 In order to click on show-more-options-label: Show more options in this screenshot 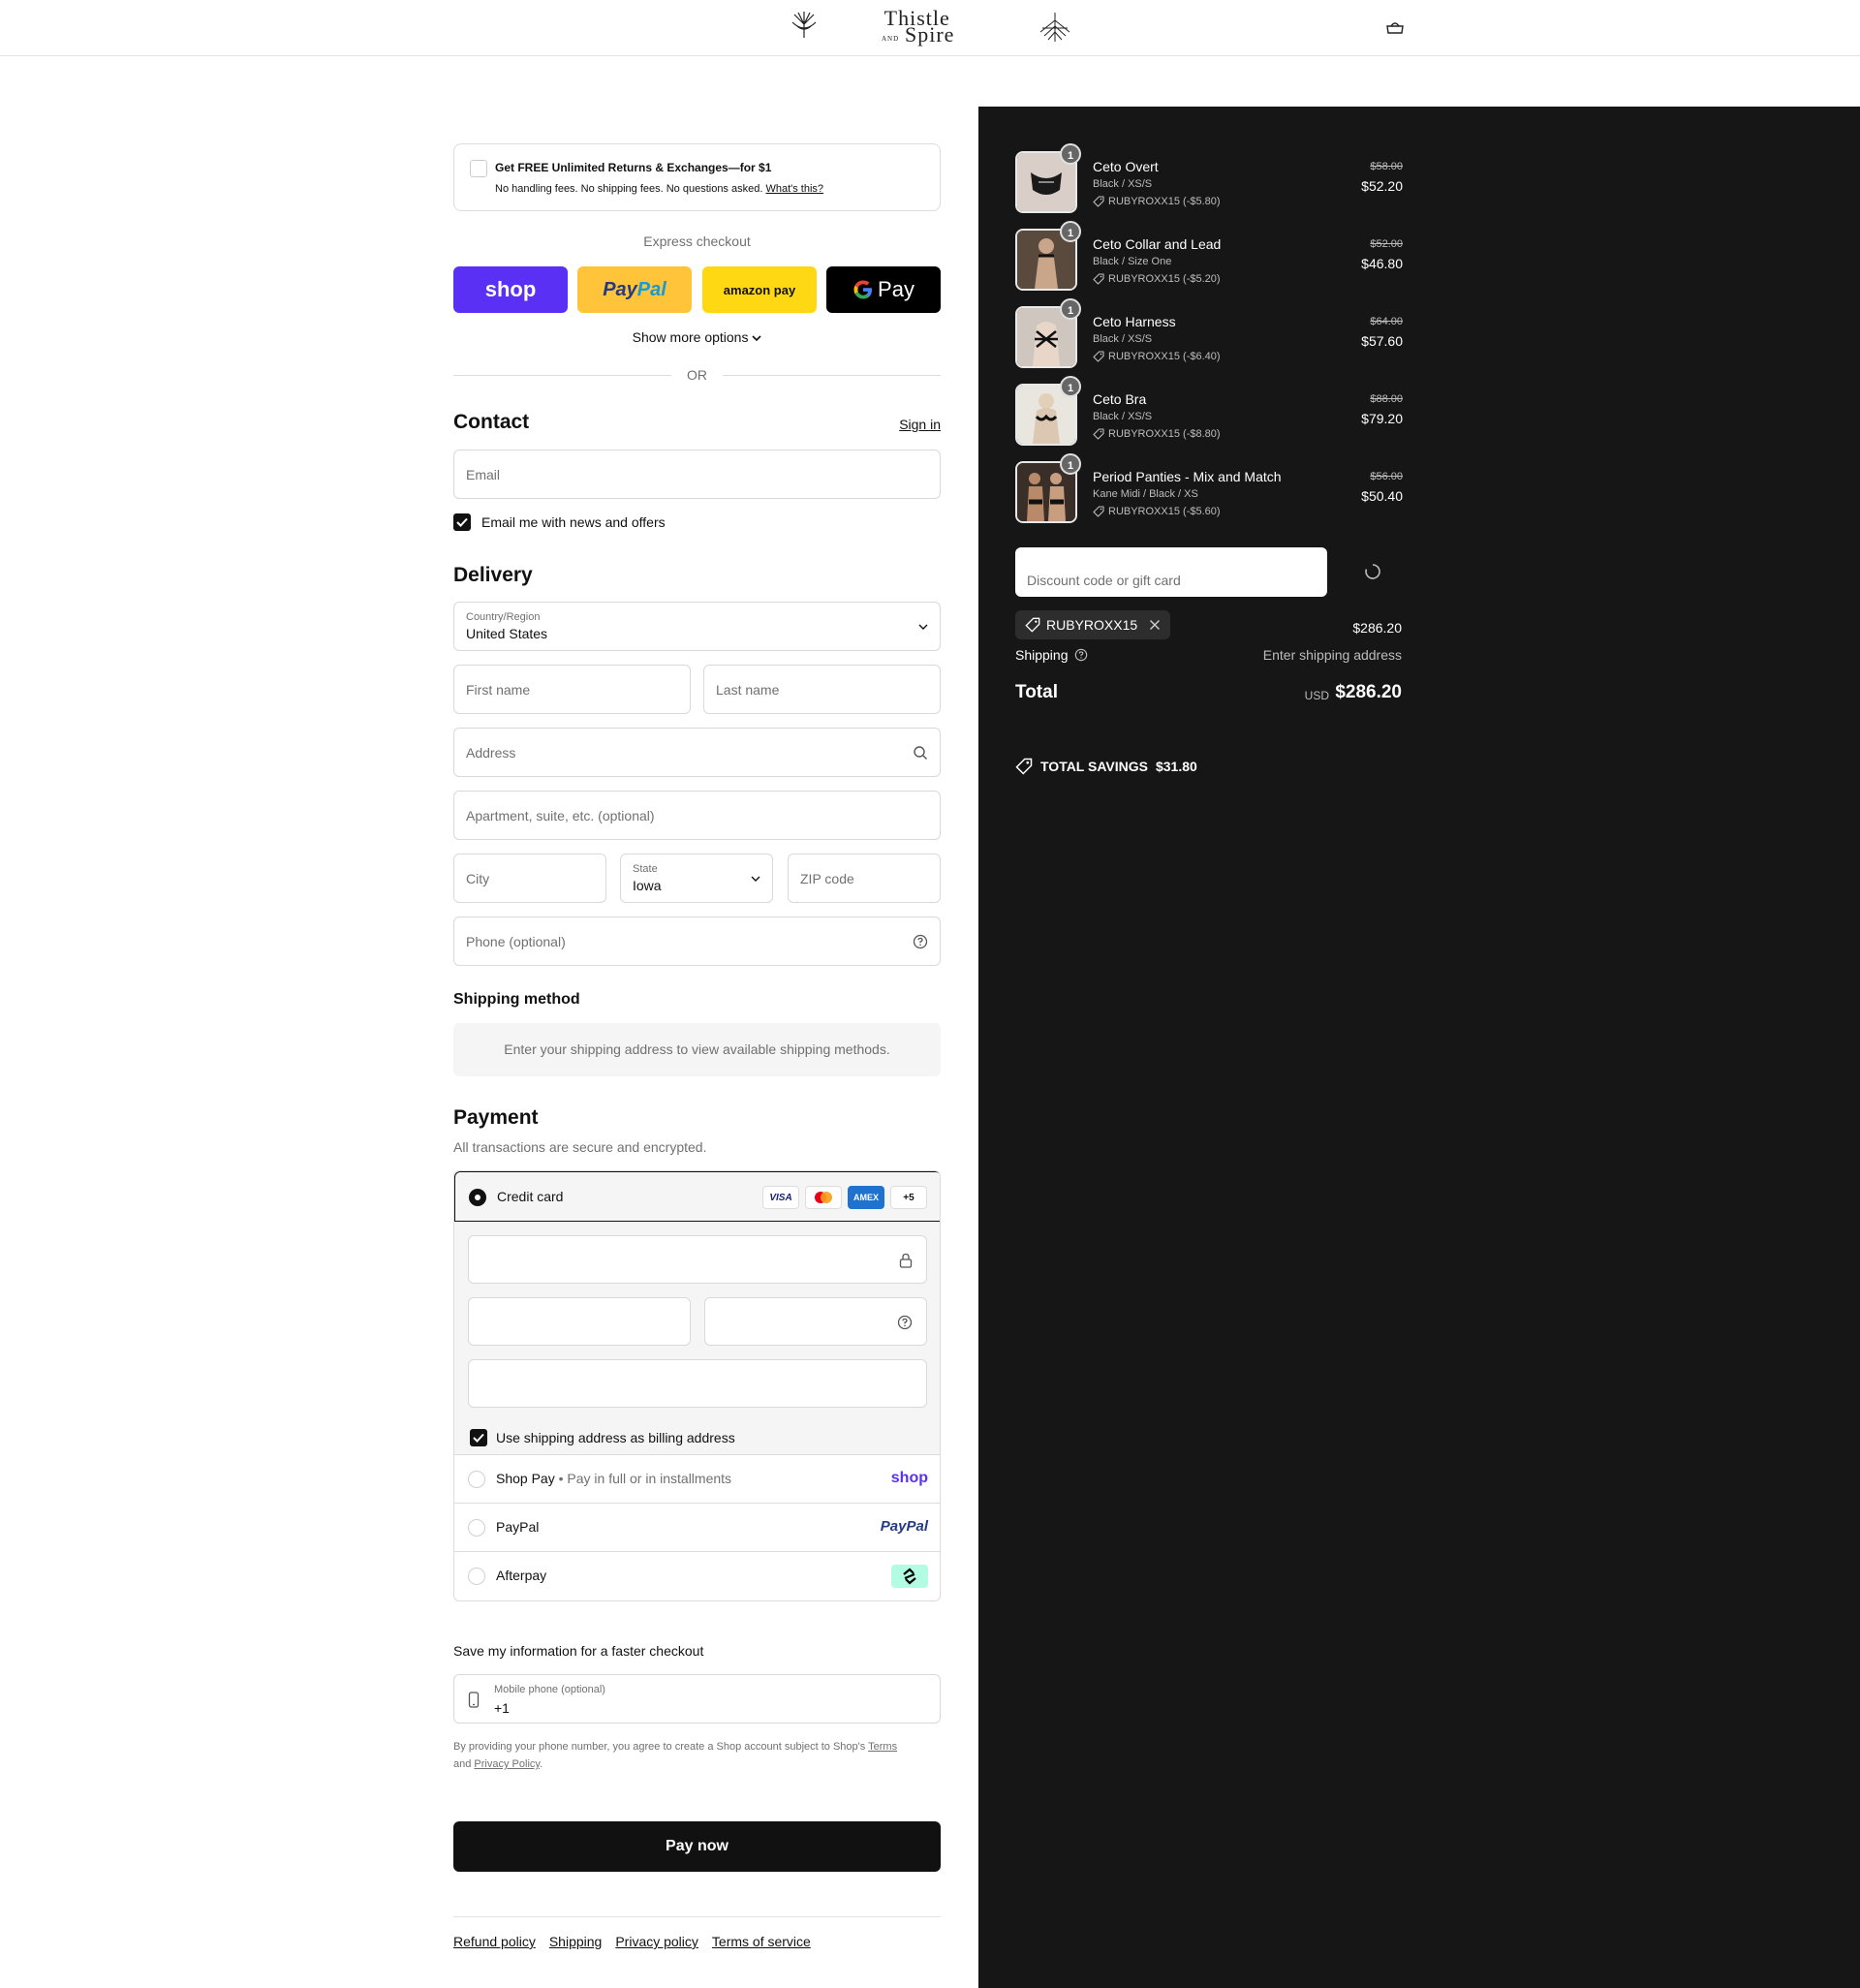, I will do `click(690, 337)`.